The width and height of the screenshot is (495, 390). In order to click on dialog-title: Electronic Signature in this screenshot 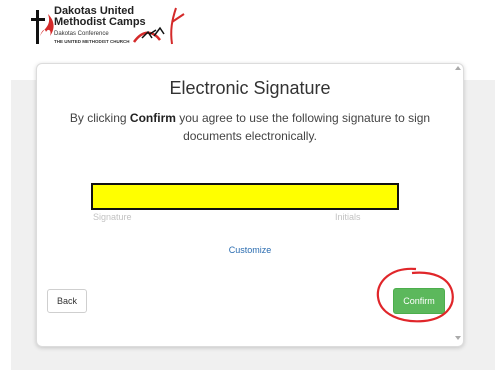, I will do `click(250, 88)`.